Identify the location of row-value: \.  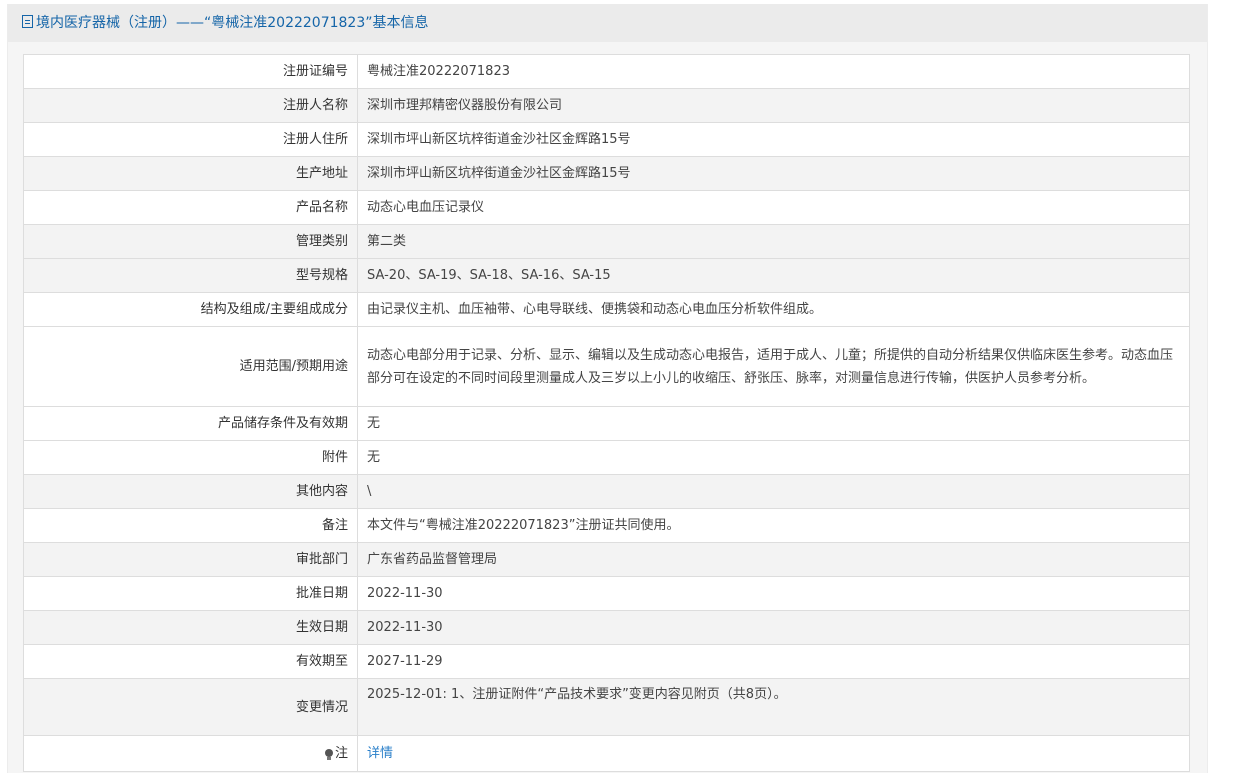
(773, 491).